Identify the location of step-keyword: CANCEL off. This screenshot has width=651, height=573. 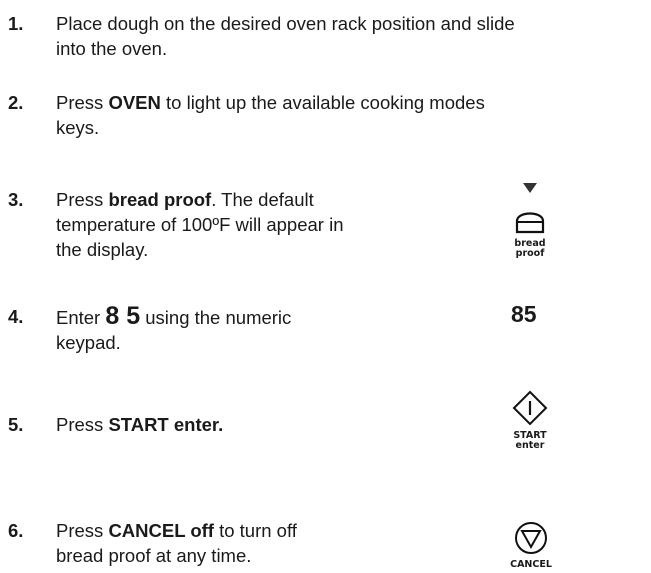
(161, 530).